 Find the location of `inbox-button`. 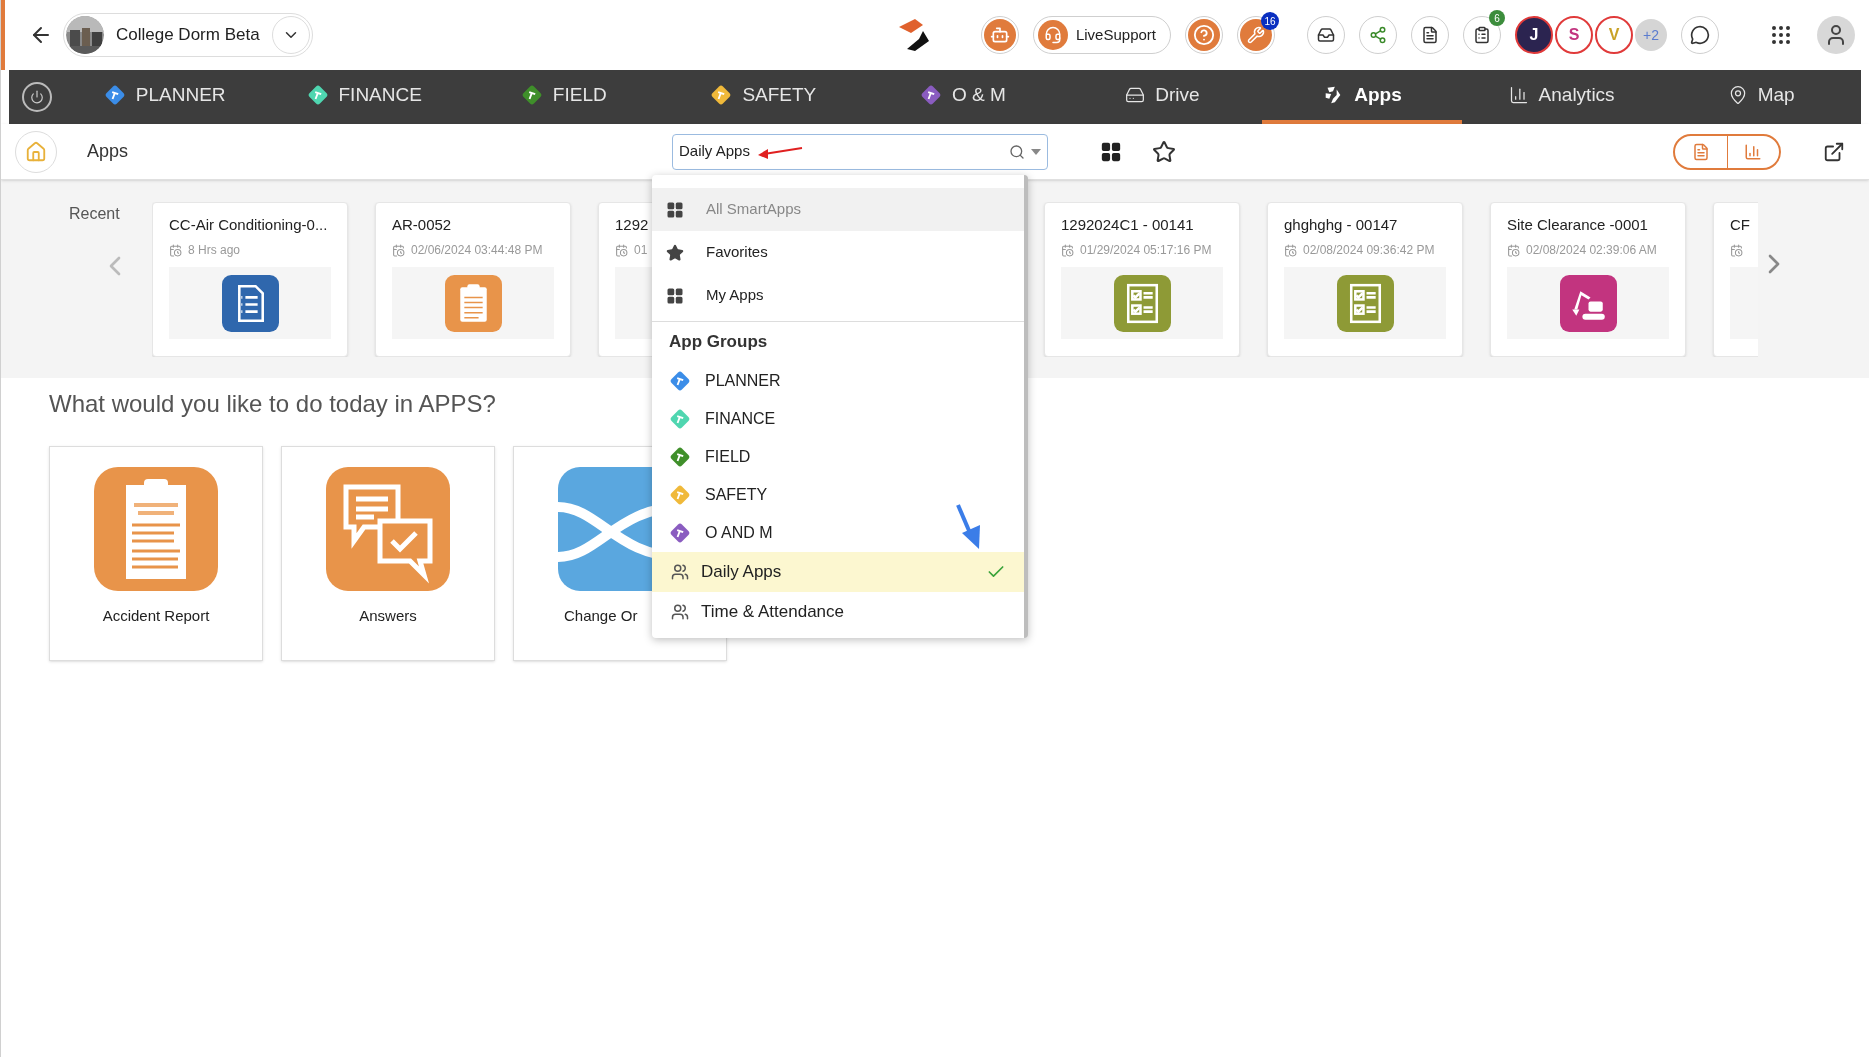

inbox-button is located at coordinates (1326, 35).